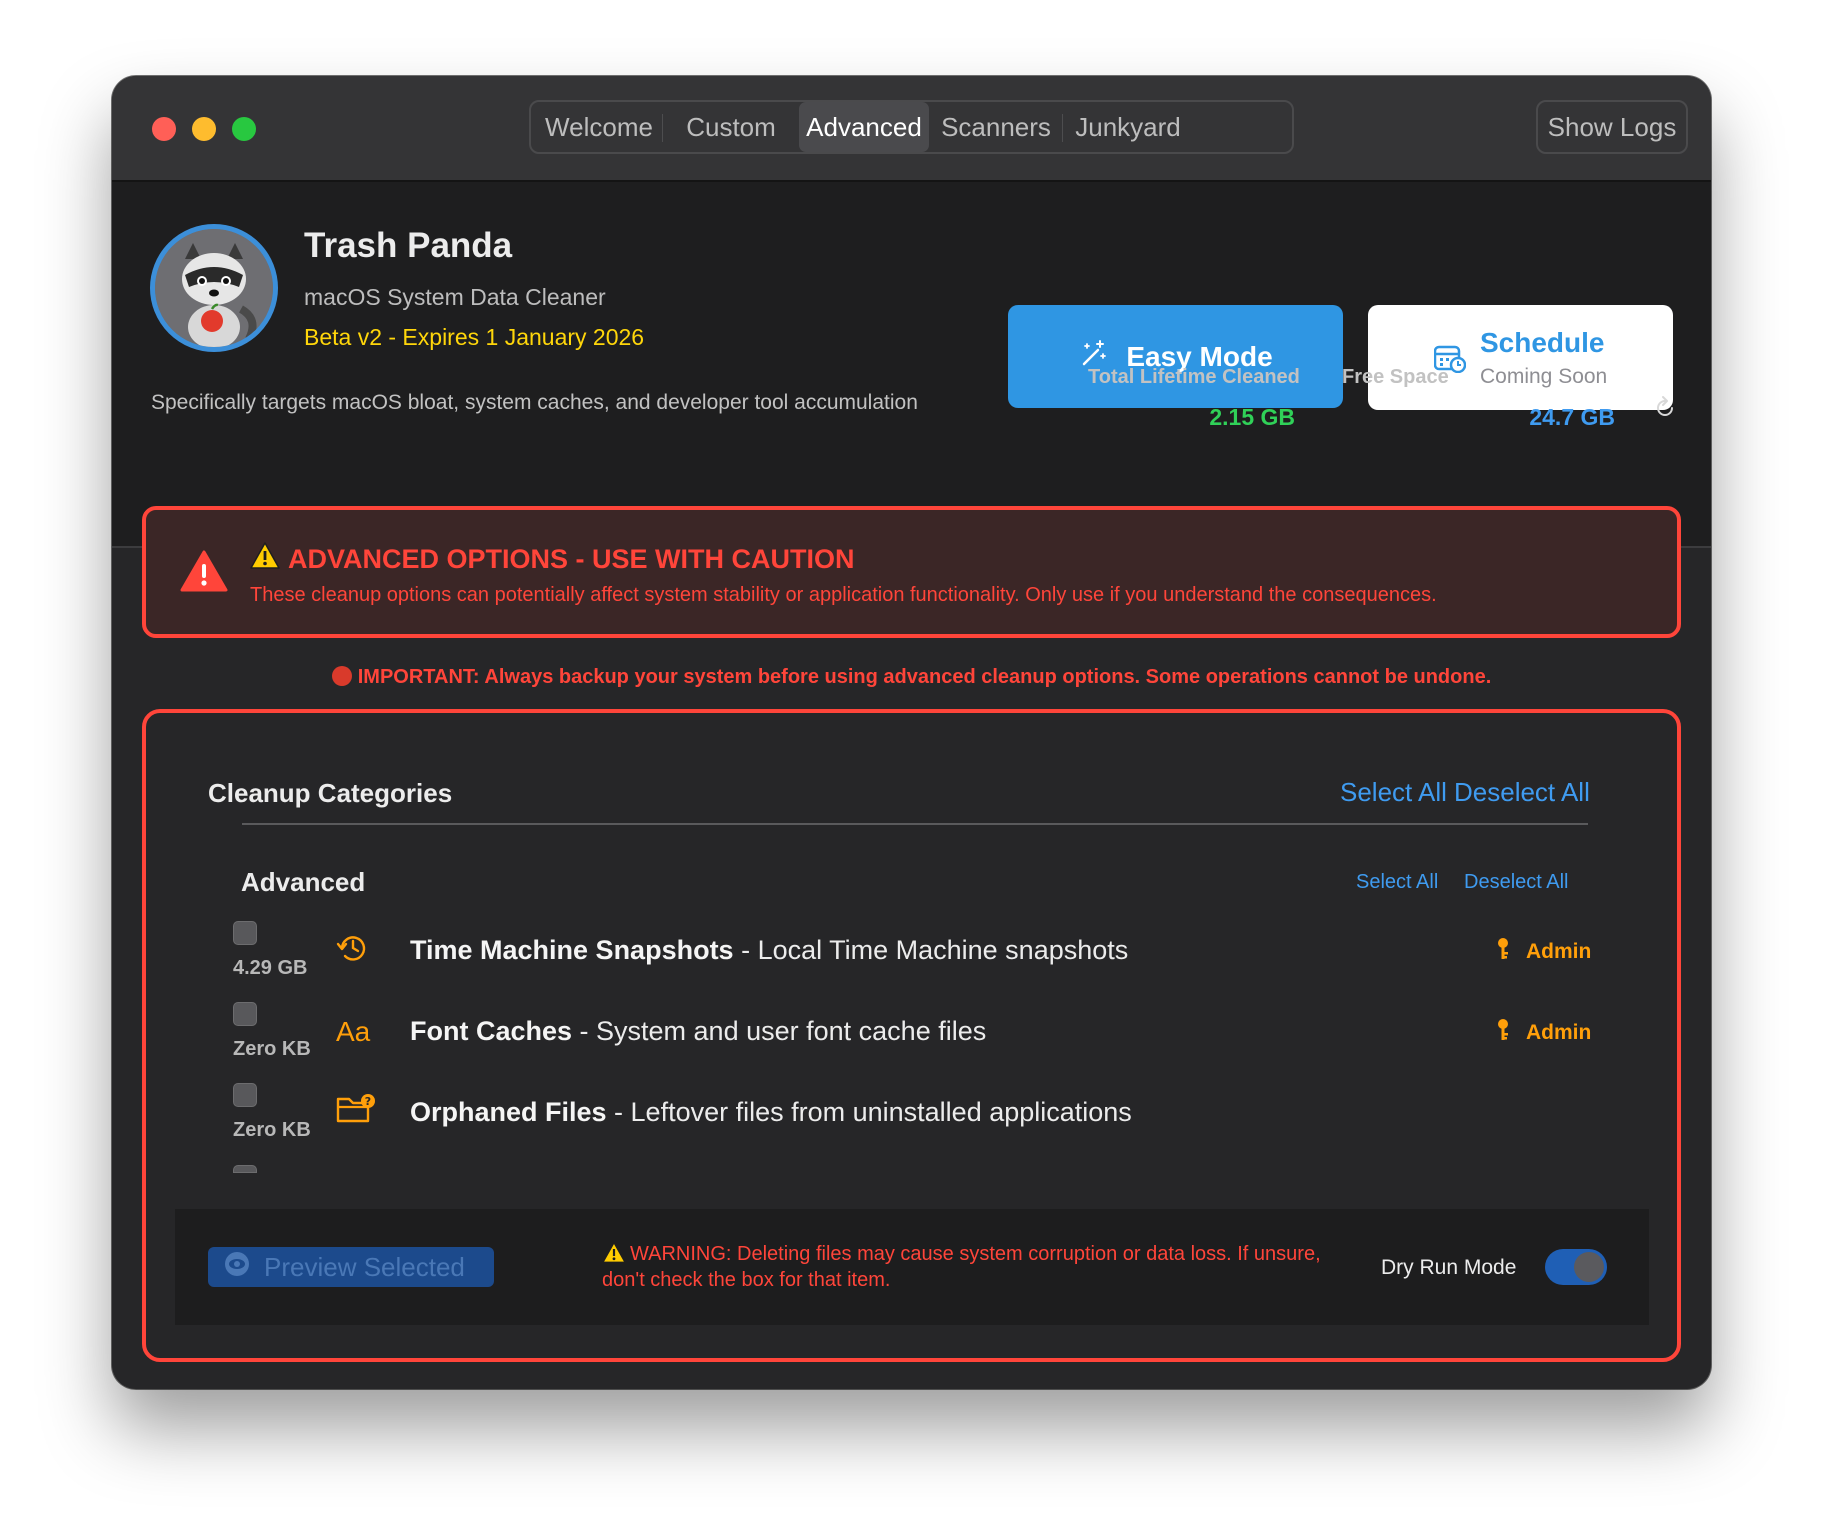 The width and height of the screenshot is (1824, 1538). Describe the element at coordinates (1522, 792) in the screenshot. I see `deselect-all-link: Deselect All` at that location.